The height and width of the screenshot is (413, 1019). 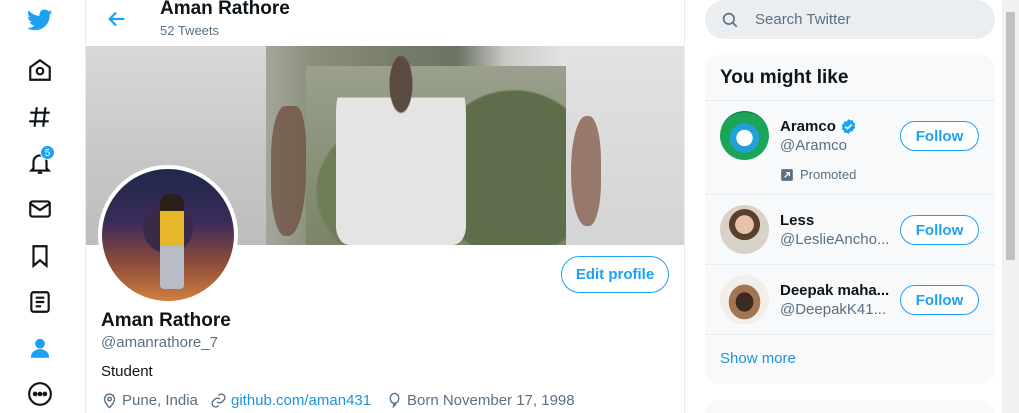 I want to click on edit-profile-button: Edit profile, so click(x=615, y=274).